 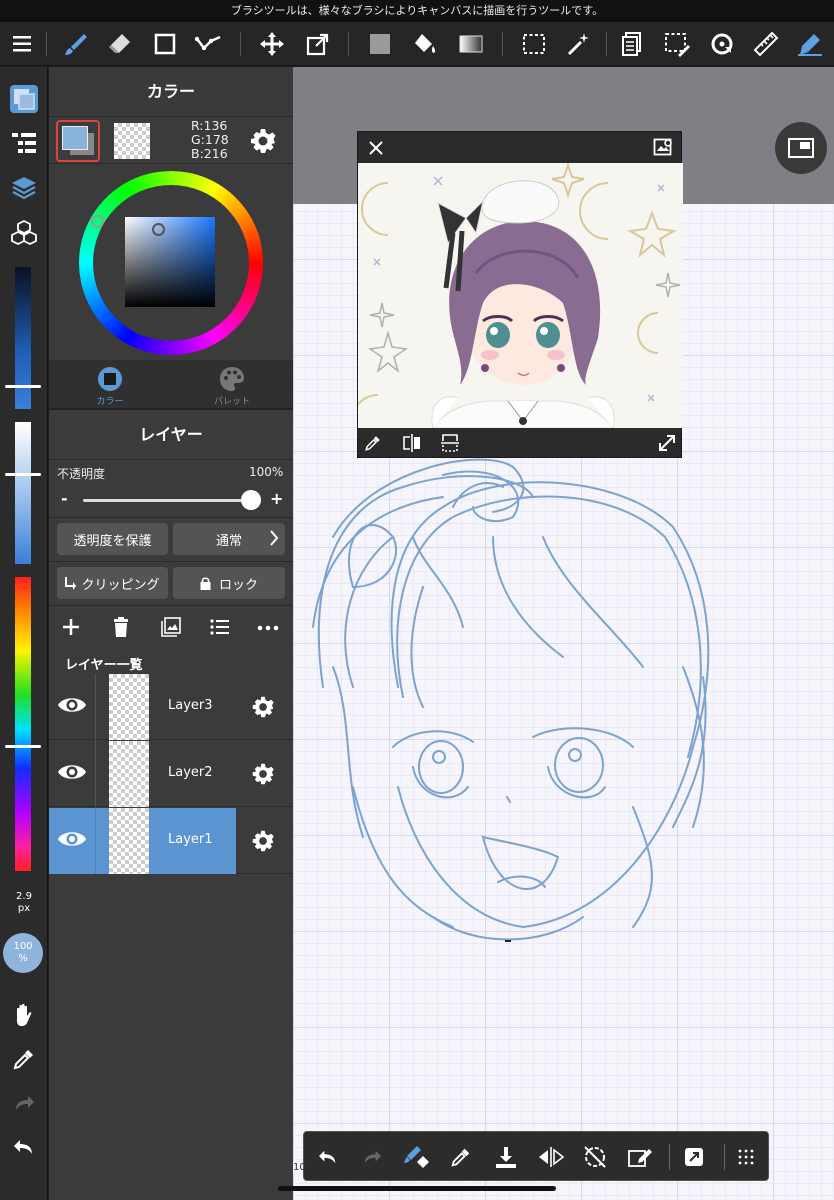 What do you see at coordinates (417, 1157) in the screenshot?
I see `brush-eraser-toggle-icon` at bounding box center [417, 1157].